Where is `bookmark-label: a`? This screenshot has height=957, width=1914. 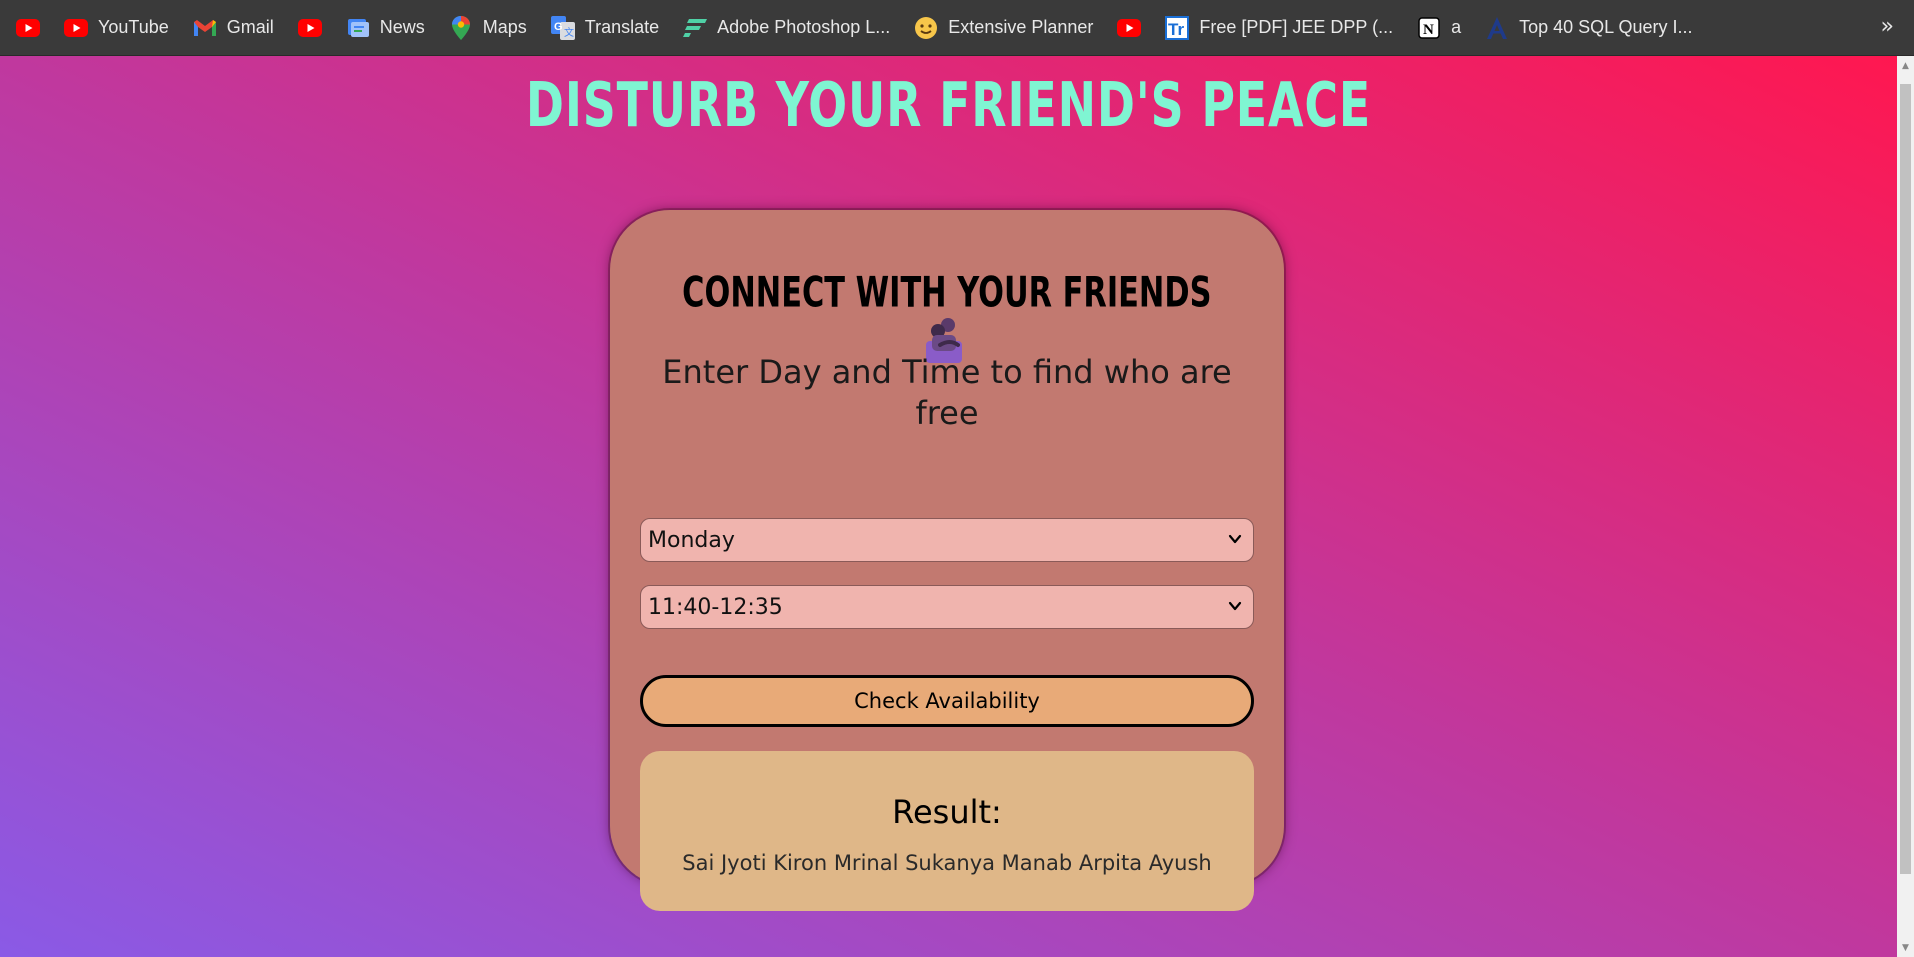 bookmark-label: a is located at coordinates (1456, 27).